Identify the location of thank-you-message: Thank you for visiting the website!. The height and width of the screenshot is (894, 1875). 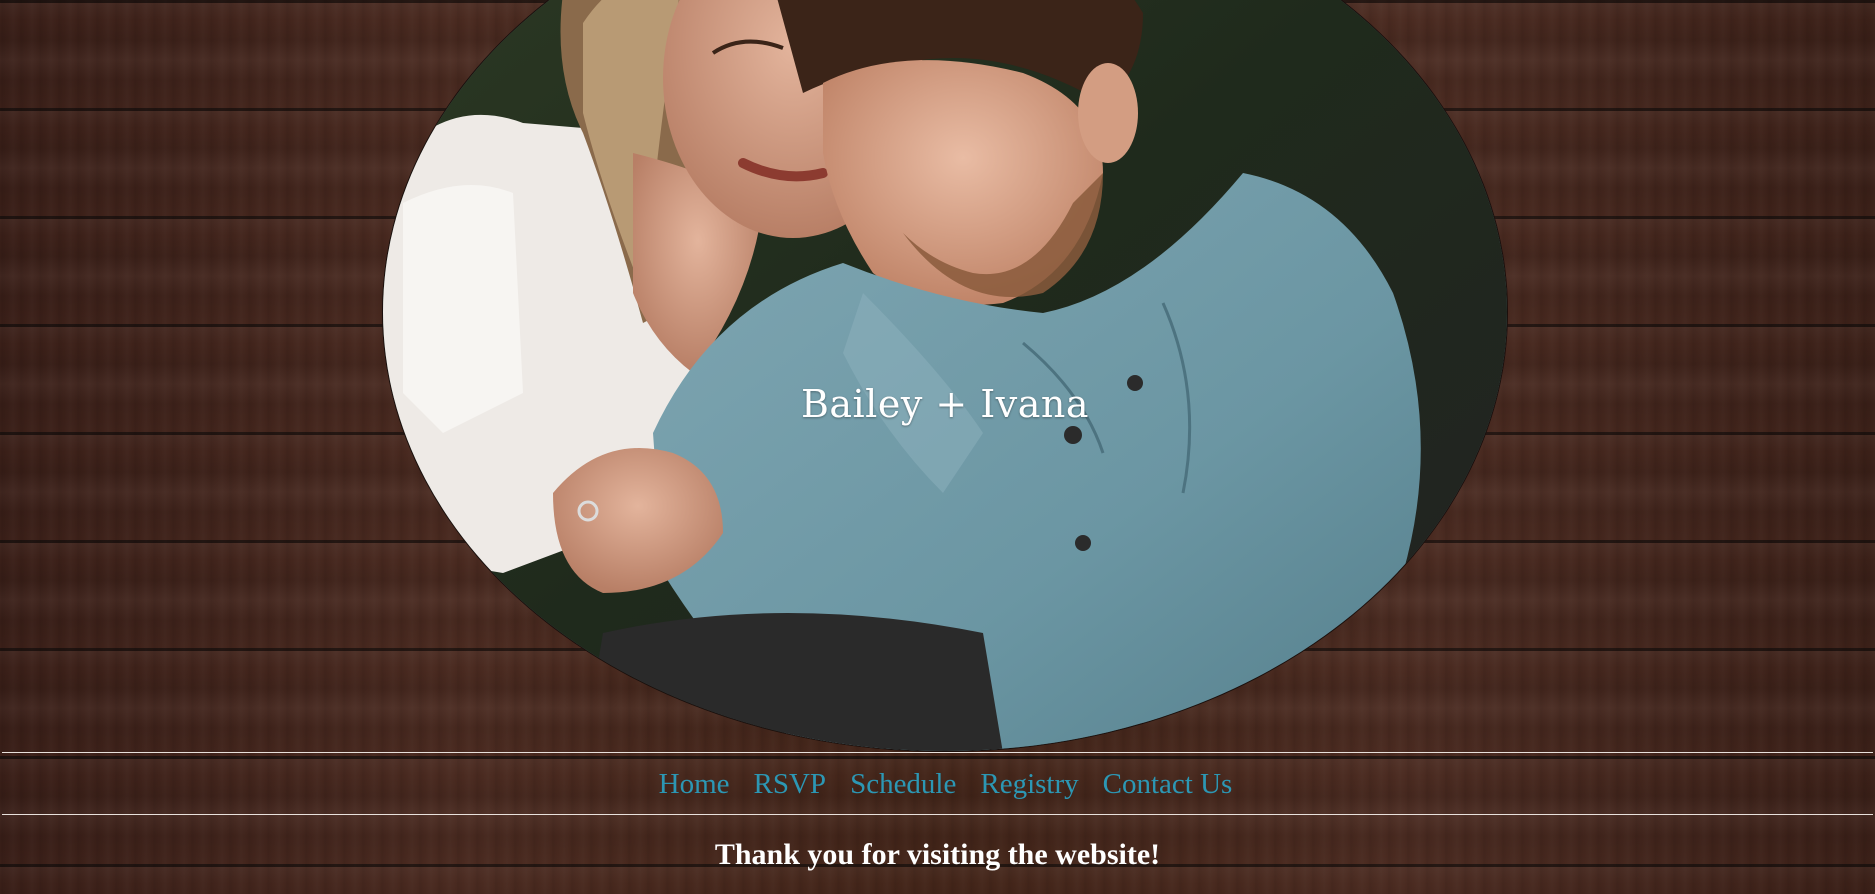
(937, 854).